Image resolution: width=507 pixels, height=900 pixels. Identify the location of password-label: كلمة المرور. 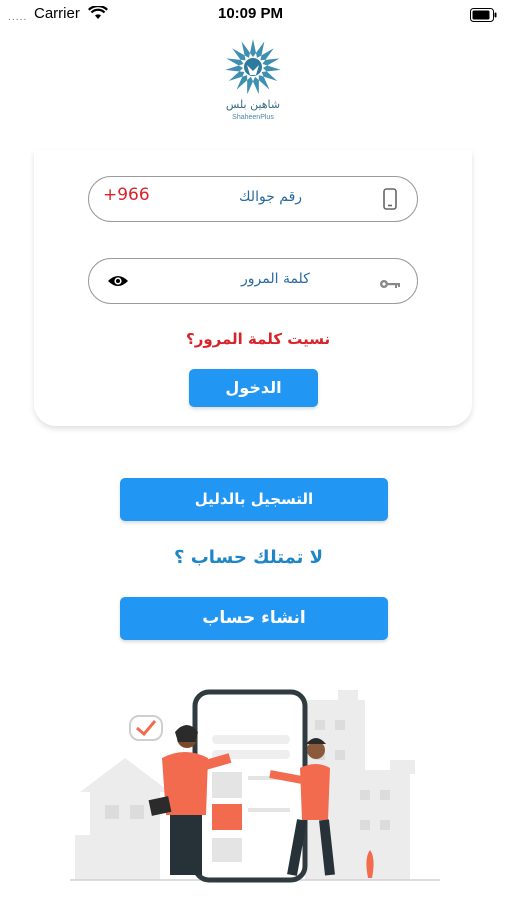
(275, 279).